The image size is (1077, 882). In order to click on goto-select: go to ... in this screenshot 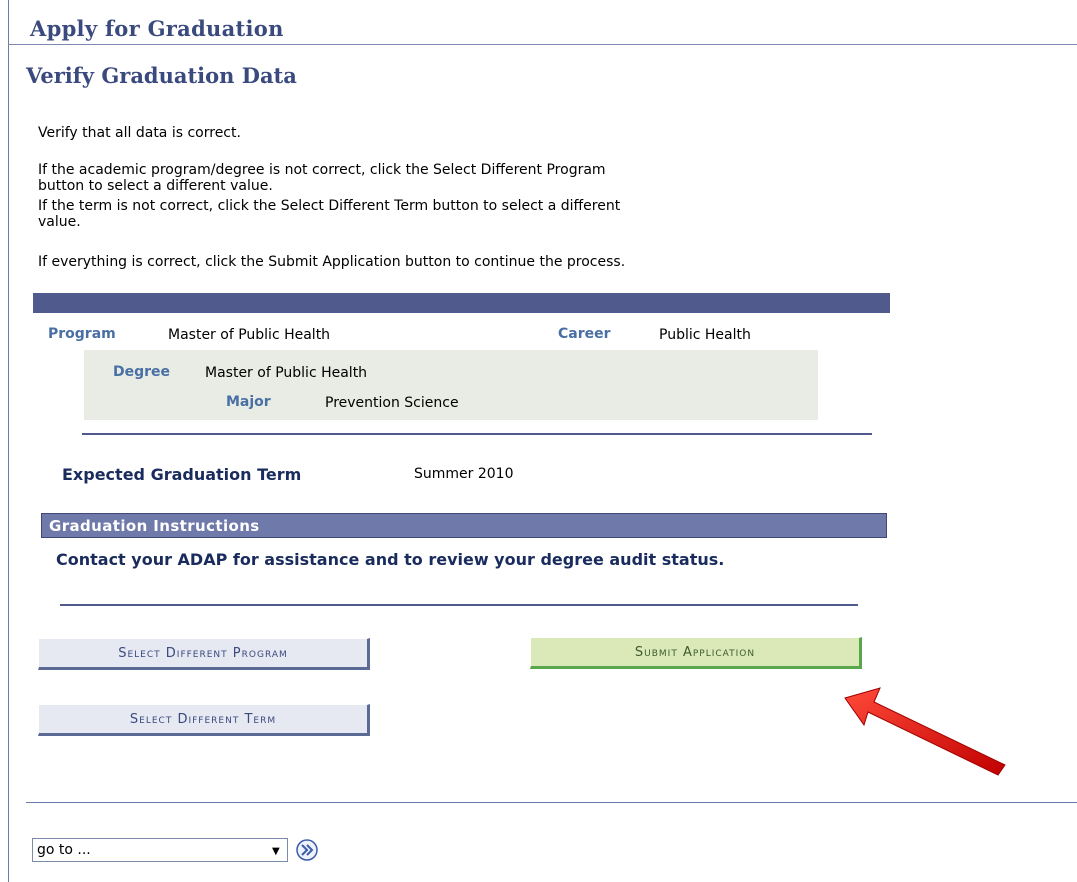, I will do `click(160, 850)`.